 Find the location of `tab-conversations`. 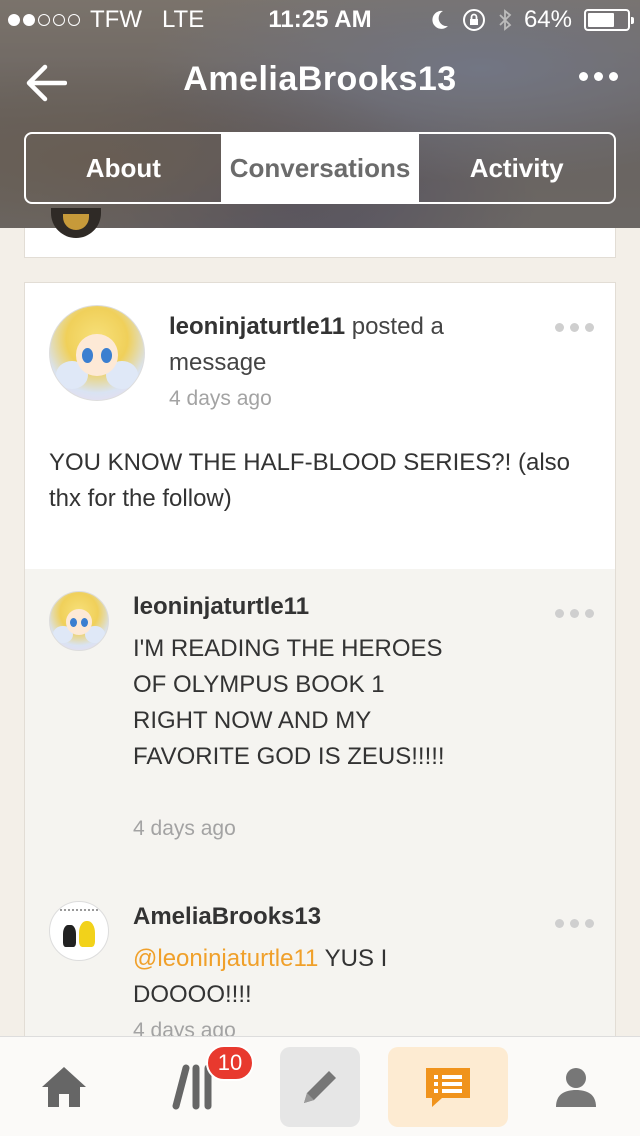

tab-conversations is located at coordinates (448, 1087).